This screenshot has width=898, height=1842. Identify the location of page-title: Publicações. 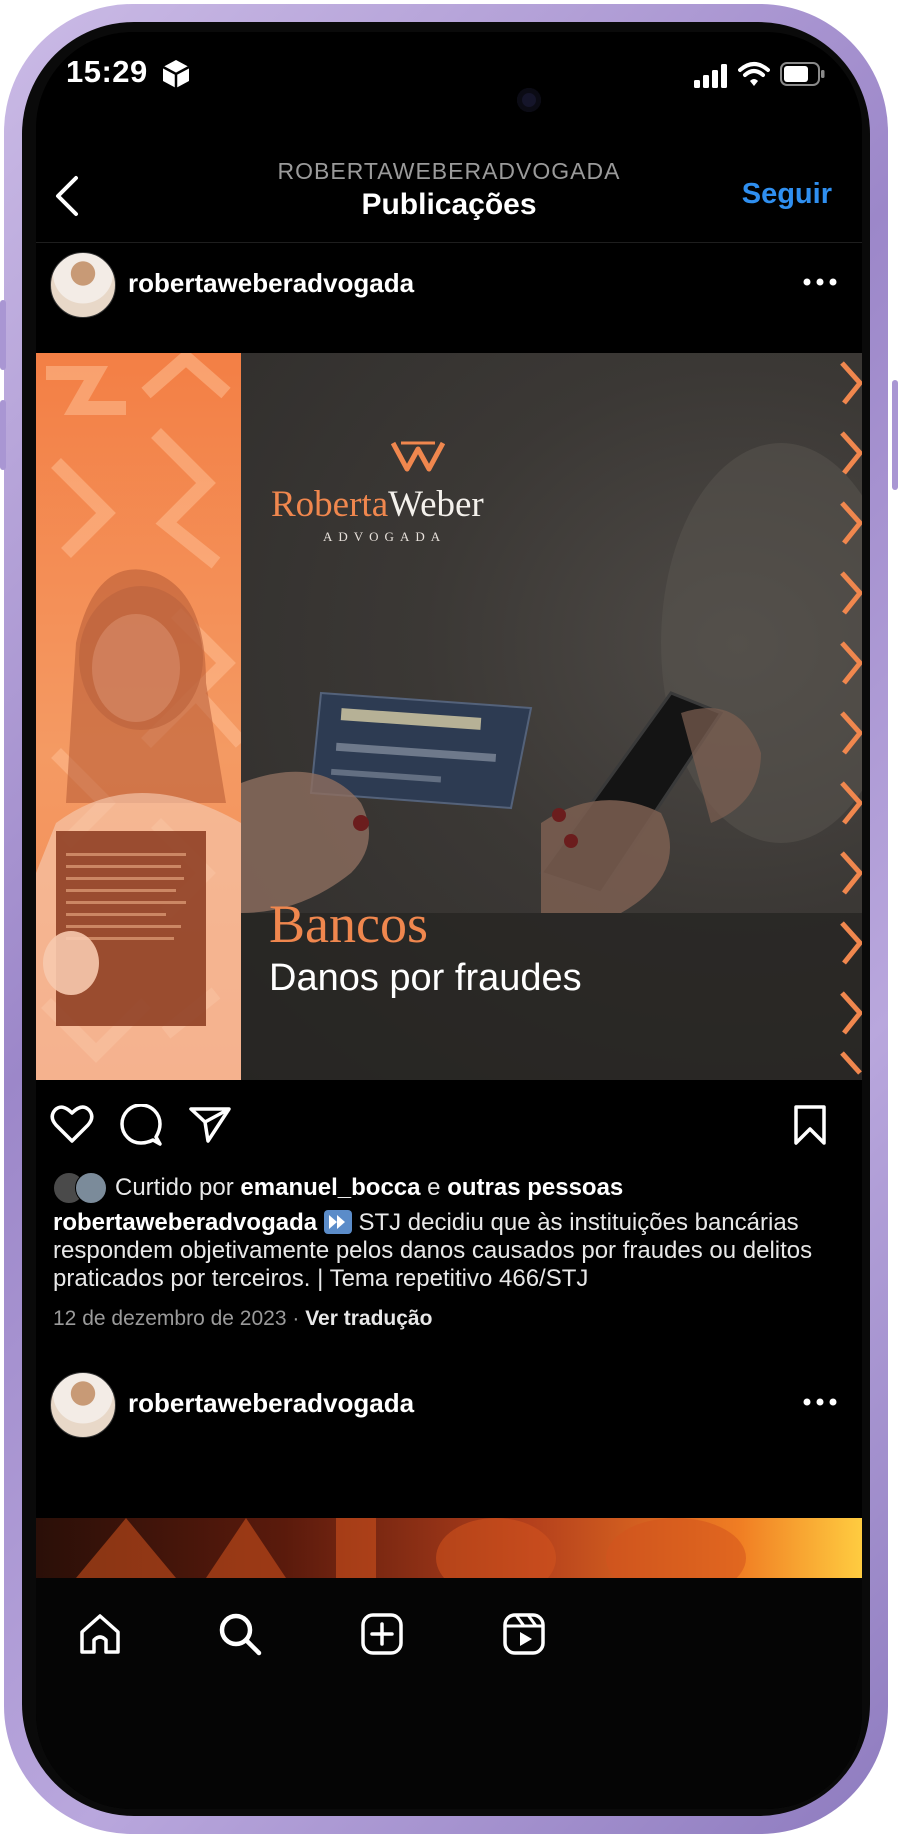
(449, 204).